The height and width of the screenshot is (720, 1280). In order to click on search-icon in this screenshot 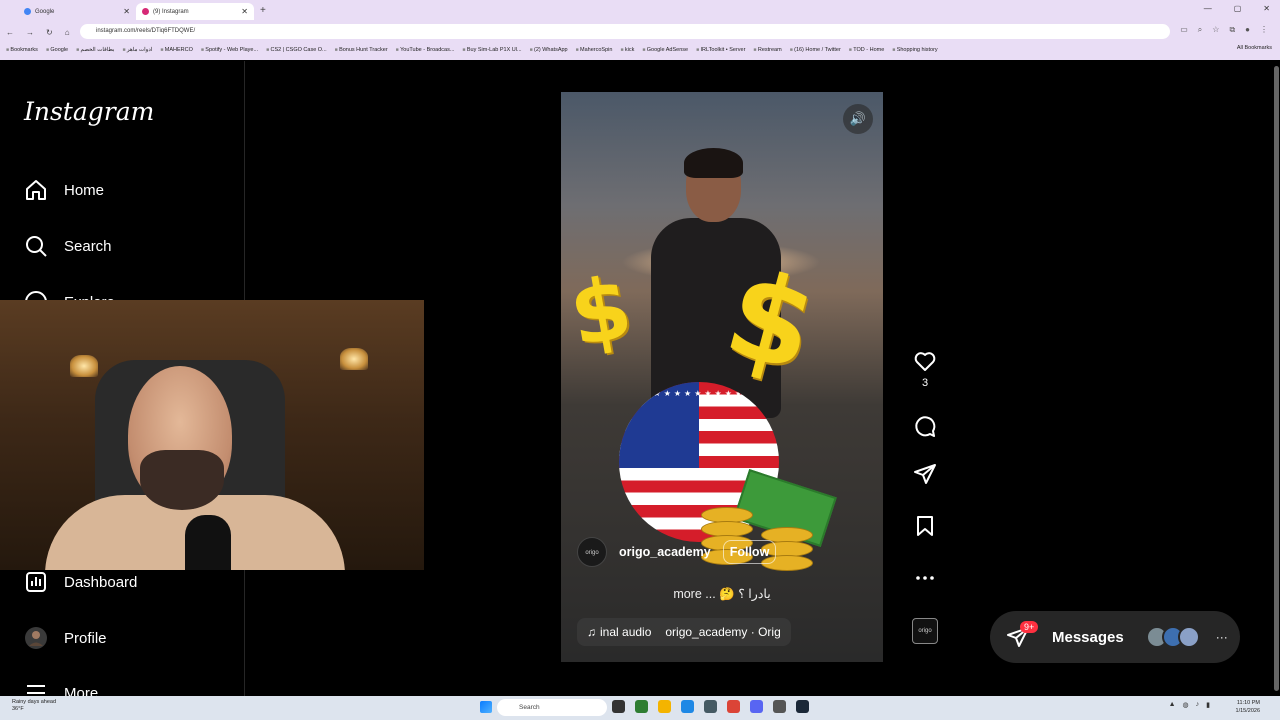, I will do `click(36, 246)`.